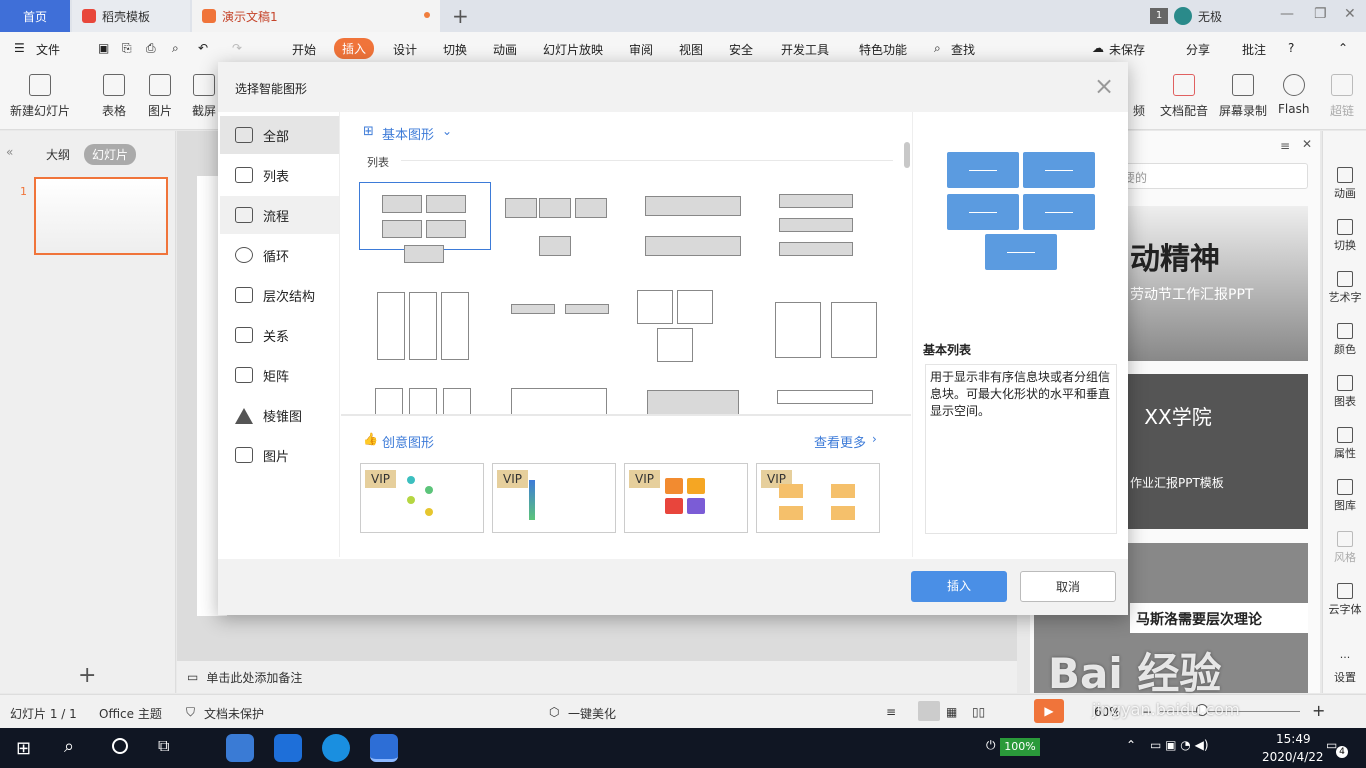  Describe the element at coordinates (336, 748) in the screenshot. I see `browser-icon` at that location.